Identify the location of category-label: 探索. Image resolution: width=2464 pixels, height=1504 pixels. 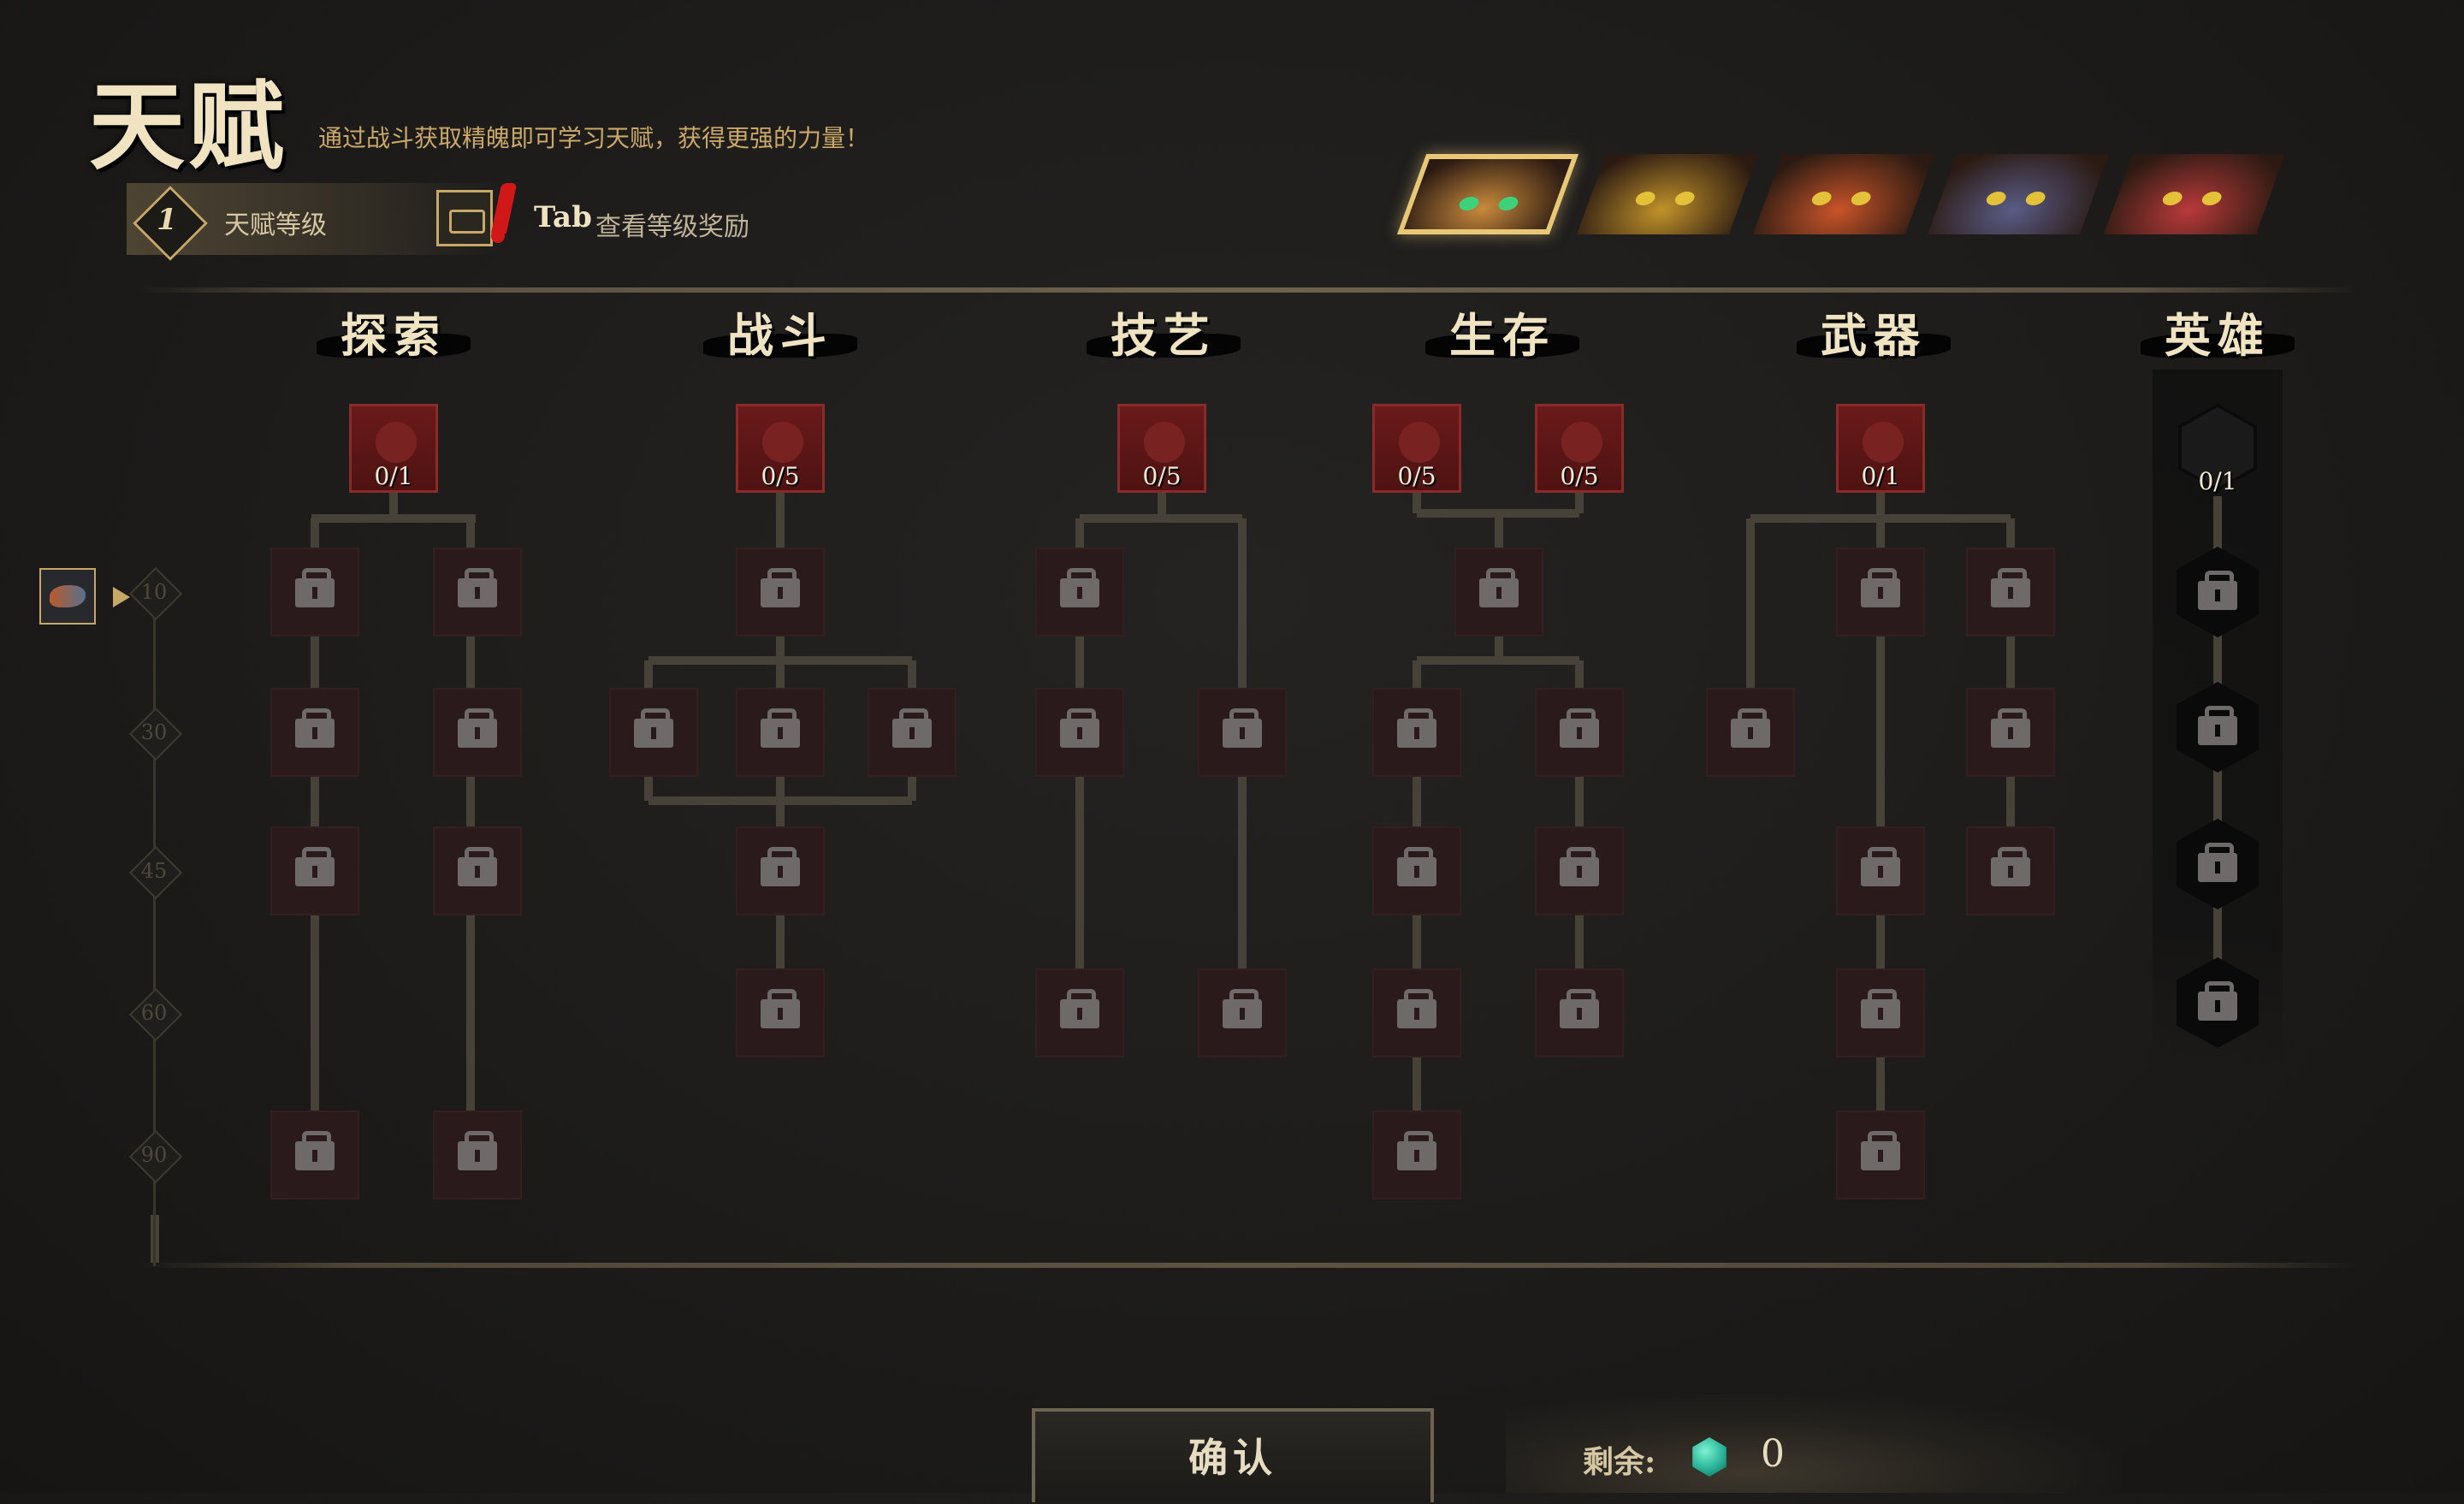
(394, 336).